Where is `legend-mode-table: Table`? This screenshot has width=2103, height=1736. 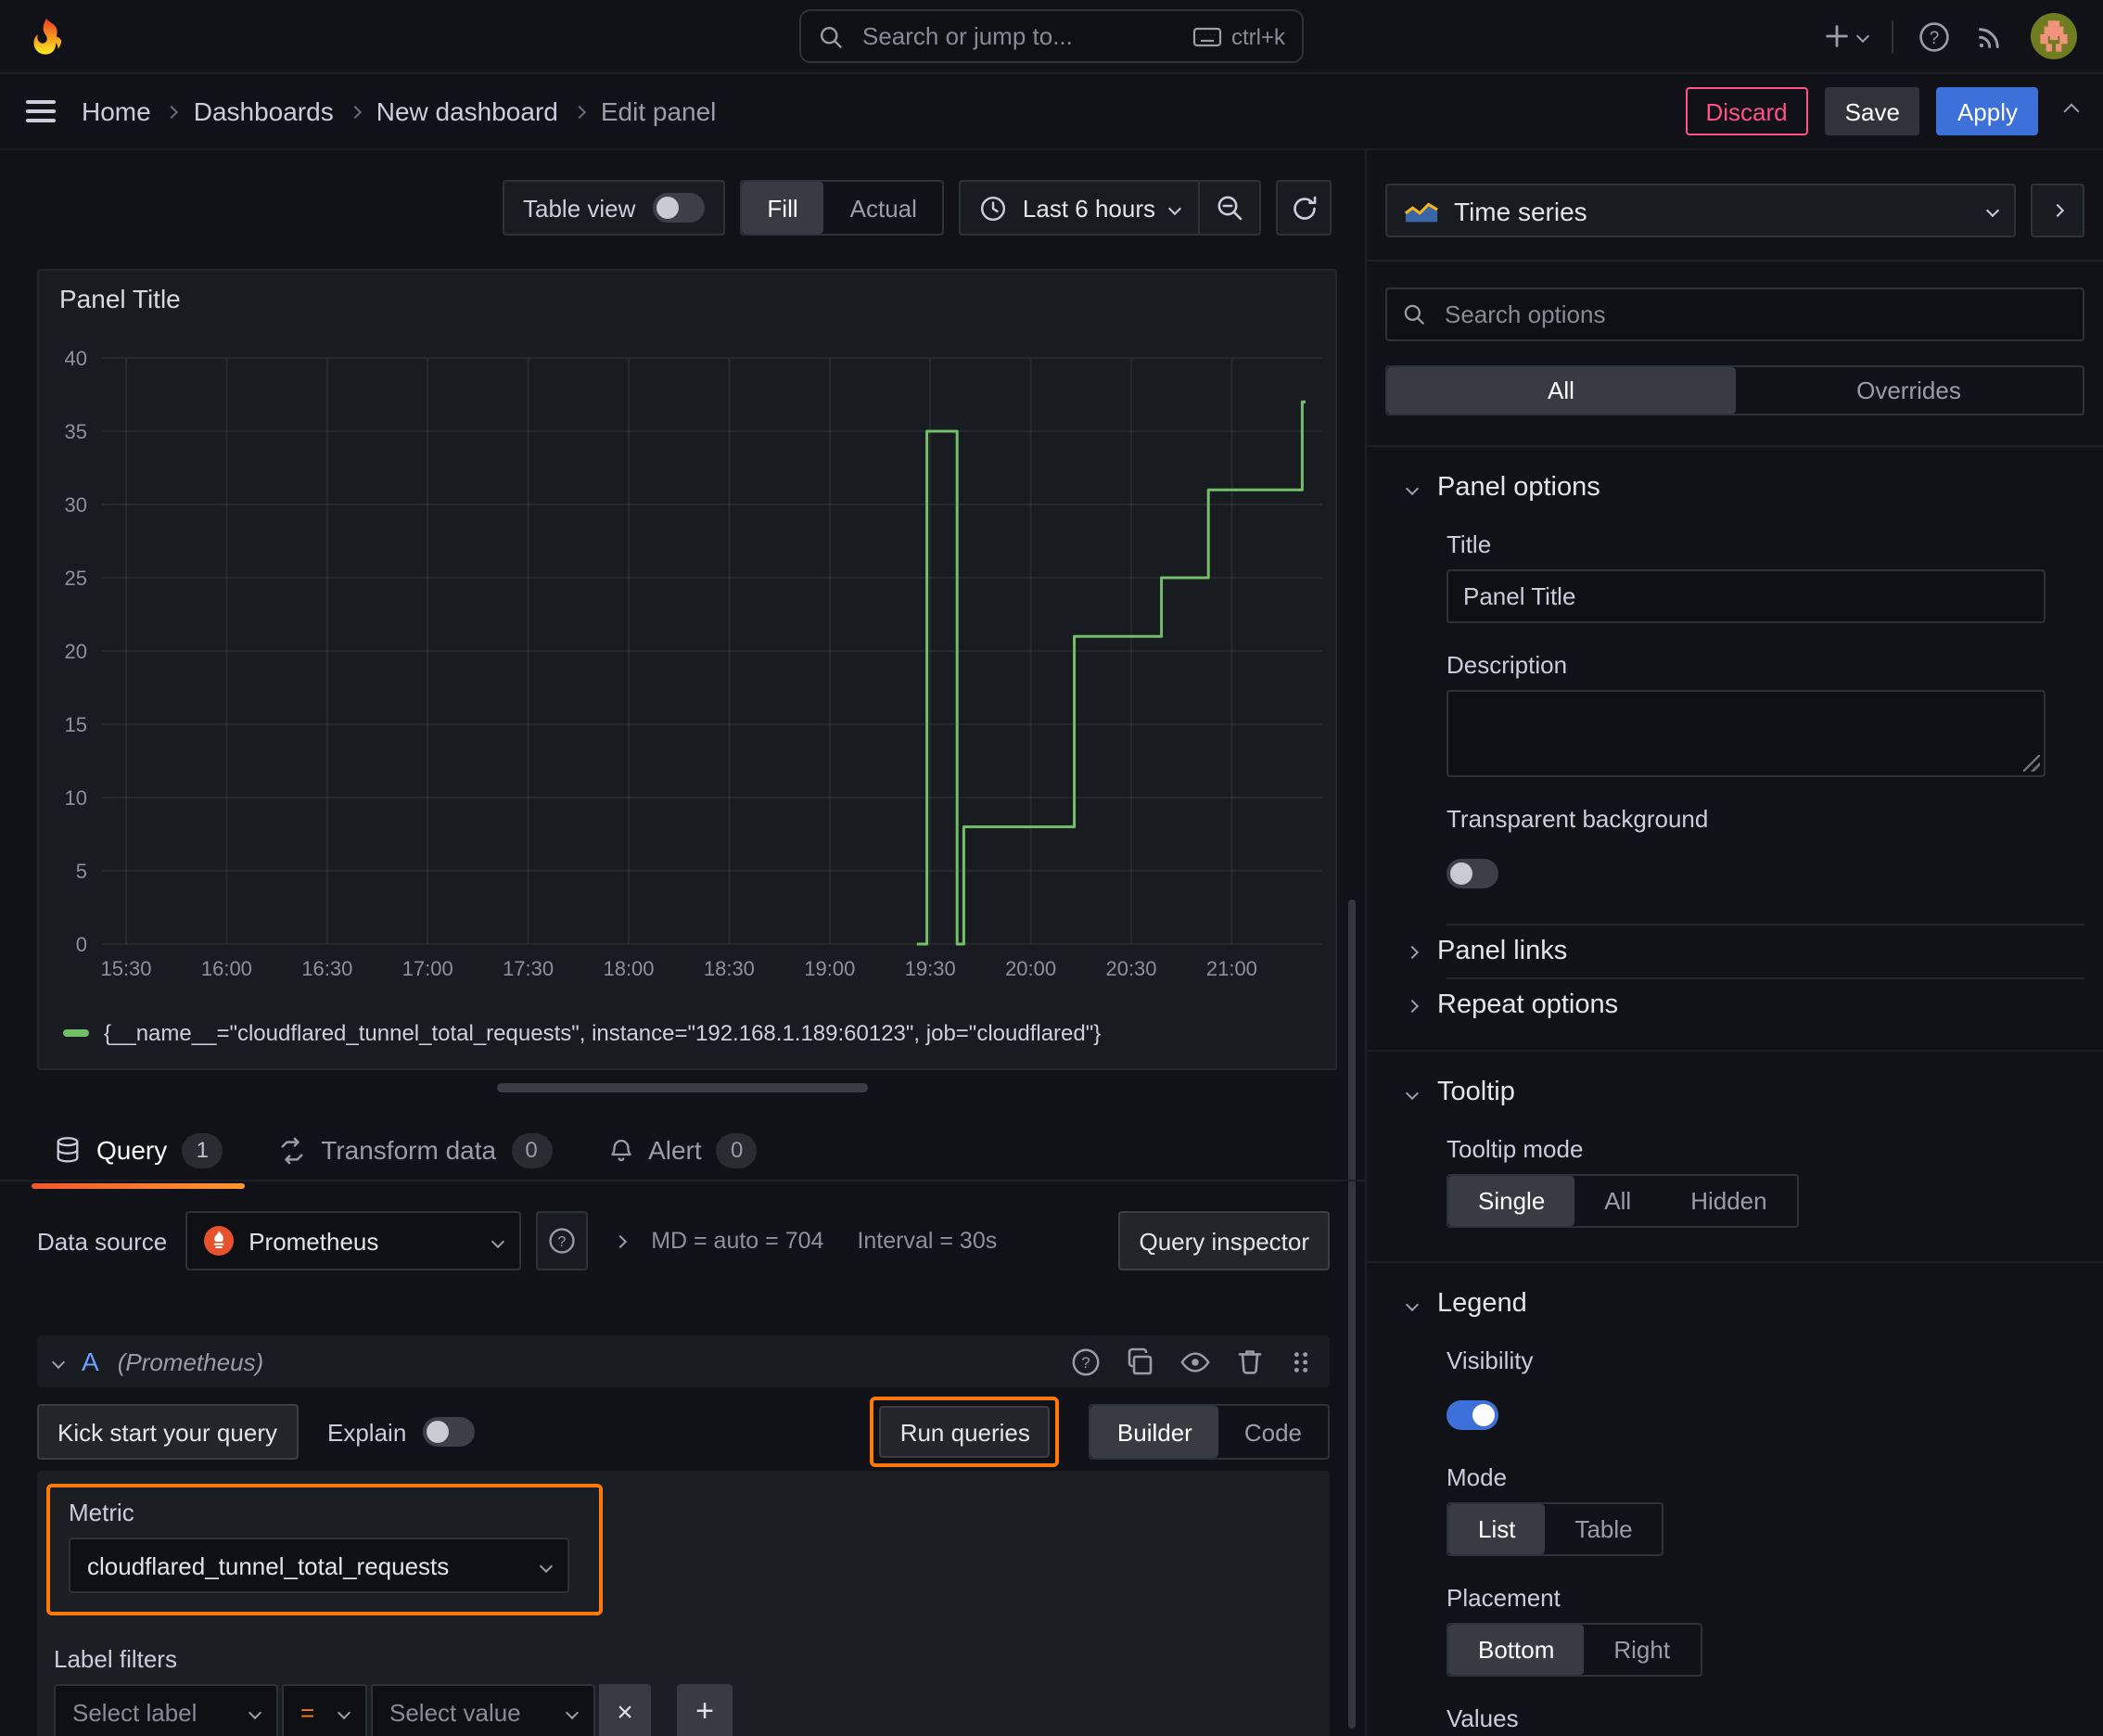
legend-mode-table: Table is located at coordinates (1603, 1529).